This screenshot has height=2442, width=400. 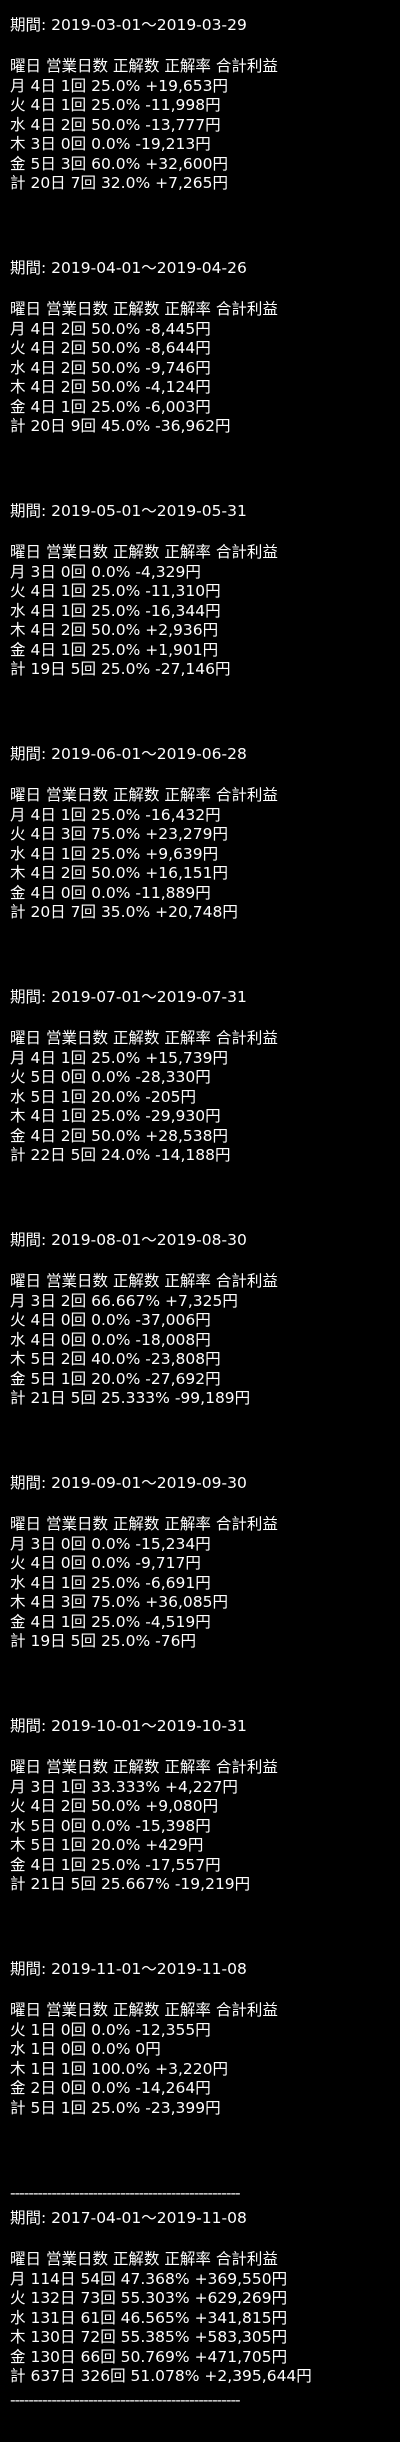 I want to click on table-row: 計 21日 5回 25.667% -19,219円, so click(x=205, y=1885).